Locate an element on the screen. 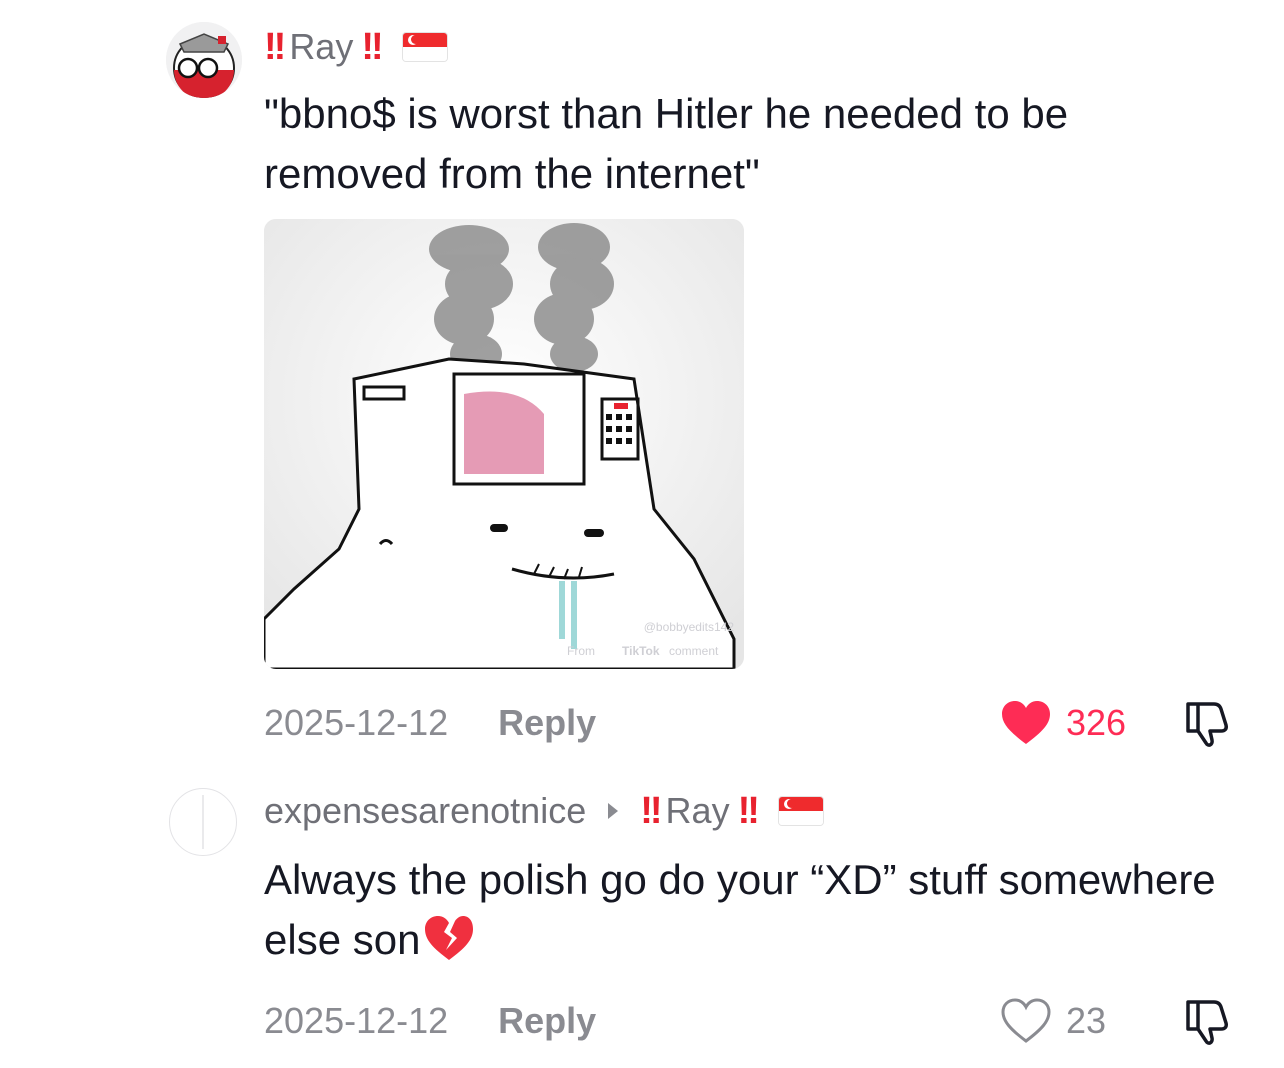 This screenshot has width=1284, height=1068. comment-author: expensesarenotnice is located at coordinates (425, 811).